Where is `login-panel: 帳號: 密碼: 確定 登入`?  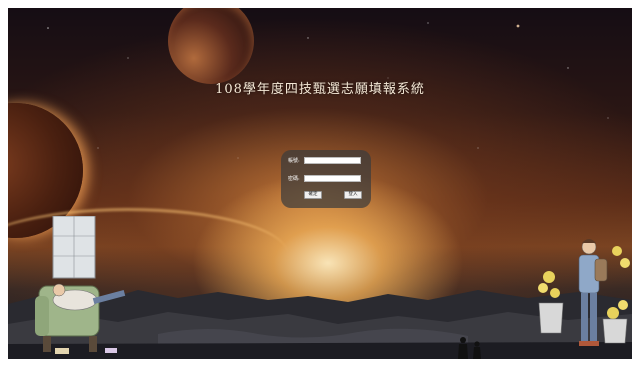
login-panel: 帳號: 密碼: 確定 登入 is located at coordinates (326, 179).